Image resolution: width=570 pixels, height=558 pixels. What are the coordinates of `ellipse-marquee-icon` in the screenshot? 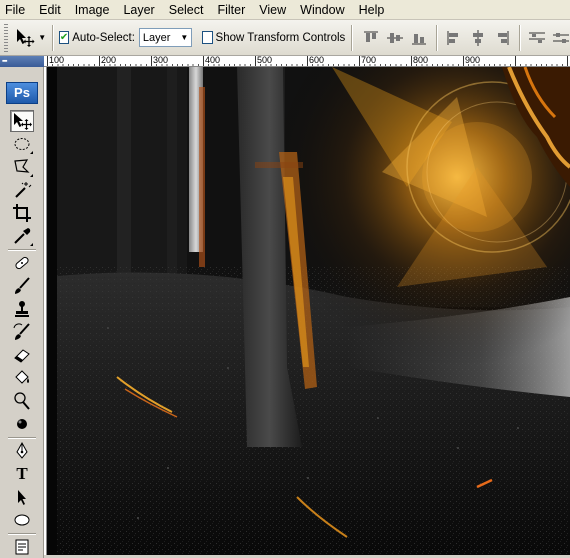 It's located at (22, 144).